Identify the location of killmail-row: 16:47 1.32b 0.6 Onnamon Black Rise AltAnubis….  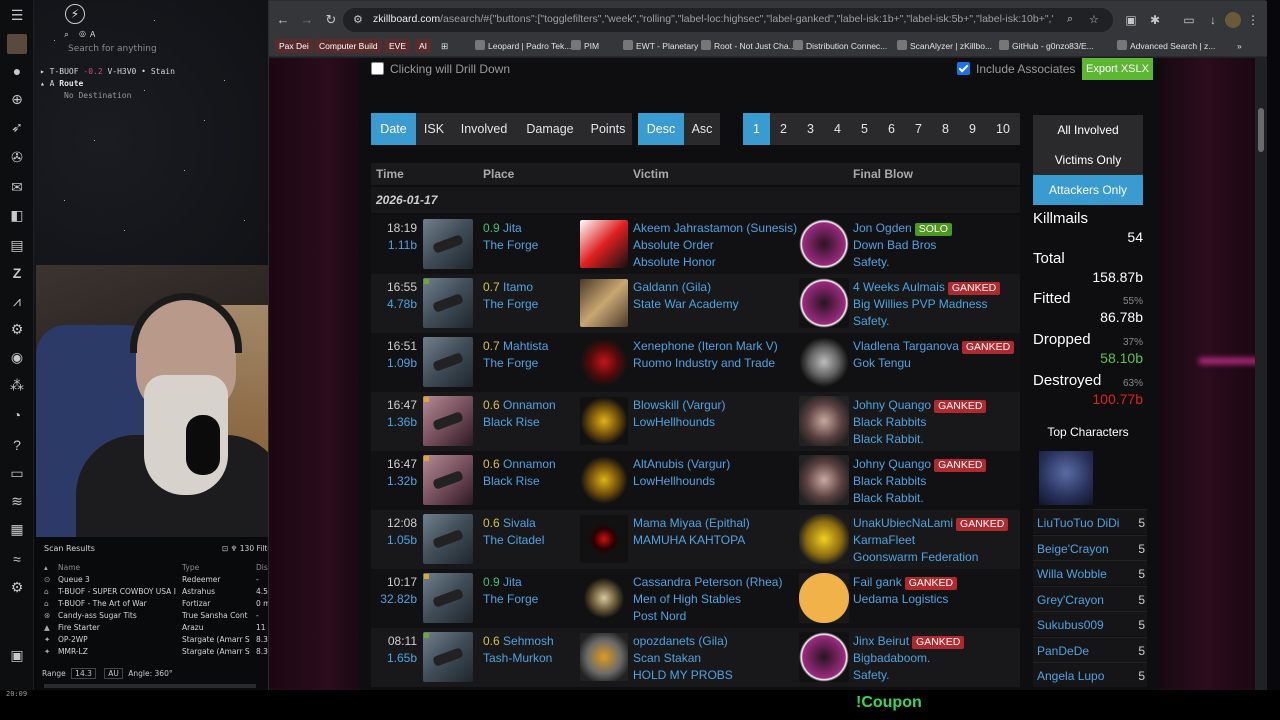
(695, 480).